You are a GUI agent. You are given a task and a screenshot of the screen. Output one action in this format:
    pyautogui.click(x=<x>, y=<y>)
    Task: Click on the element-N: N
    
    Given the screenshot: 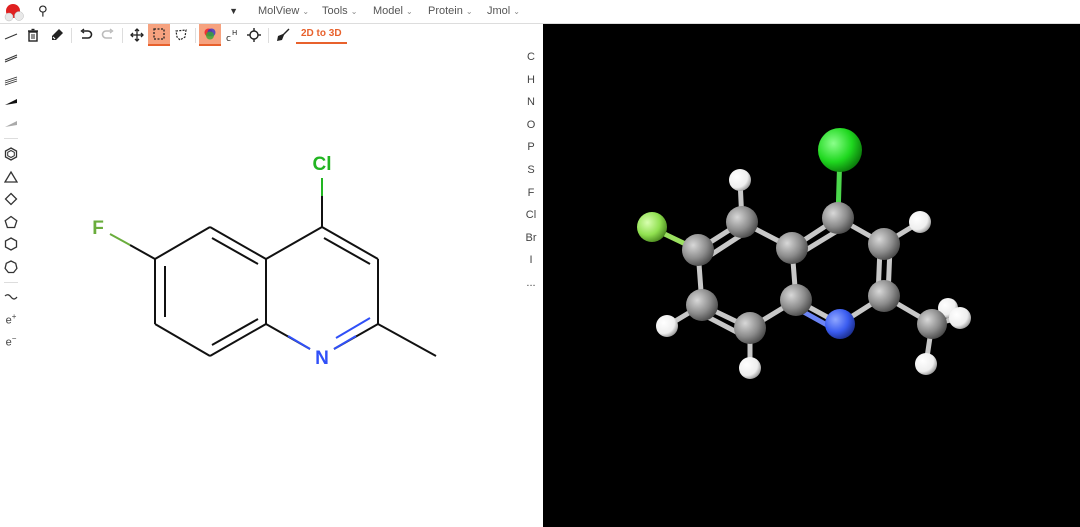 What is the action you would take?
    pyautogui.click(x=531, y=102)
    